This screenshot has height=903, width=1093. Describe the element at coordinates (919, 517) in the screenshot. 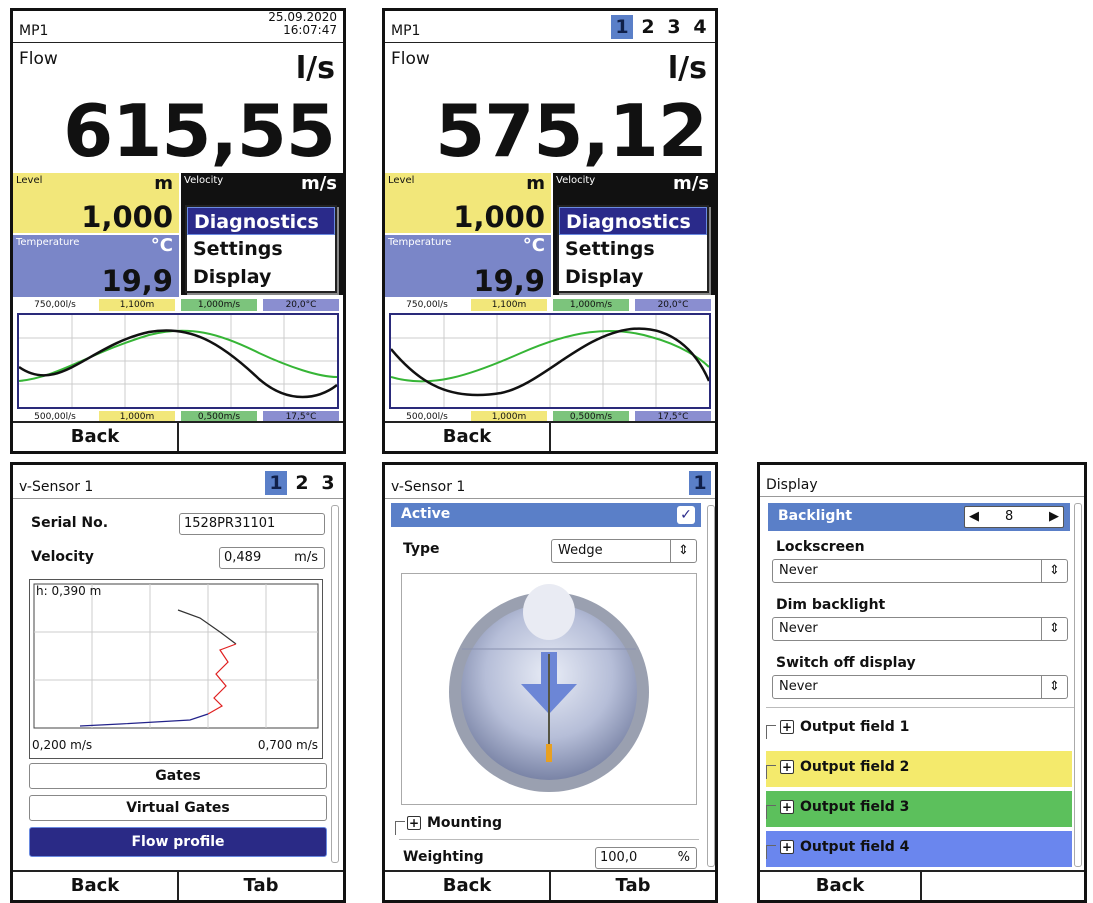

I see `backlight-row: Backlight ◀ 8 ▶` at that location.